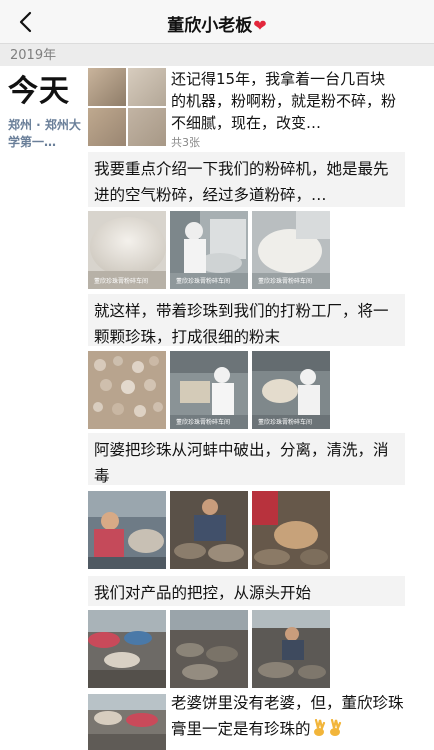  What do you see at coordinates (209, 250) in the screenshot?
I see `photo-worker-machine: 董欣珍珠膏粉碎车间` at bounding box center [209, 250].